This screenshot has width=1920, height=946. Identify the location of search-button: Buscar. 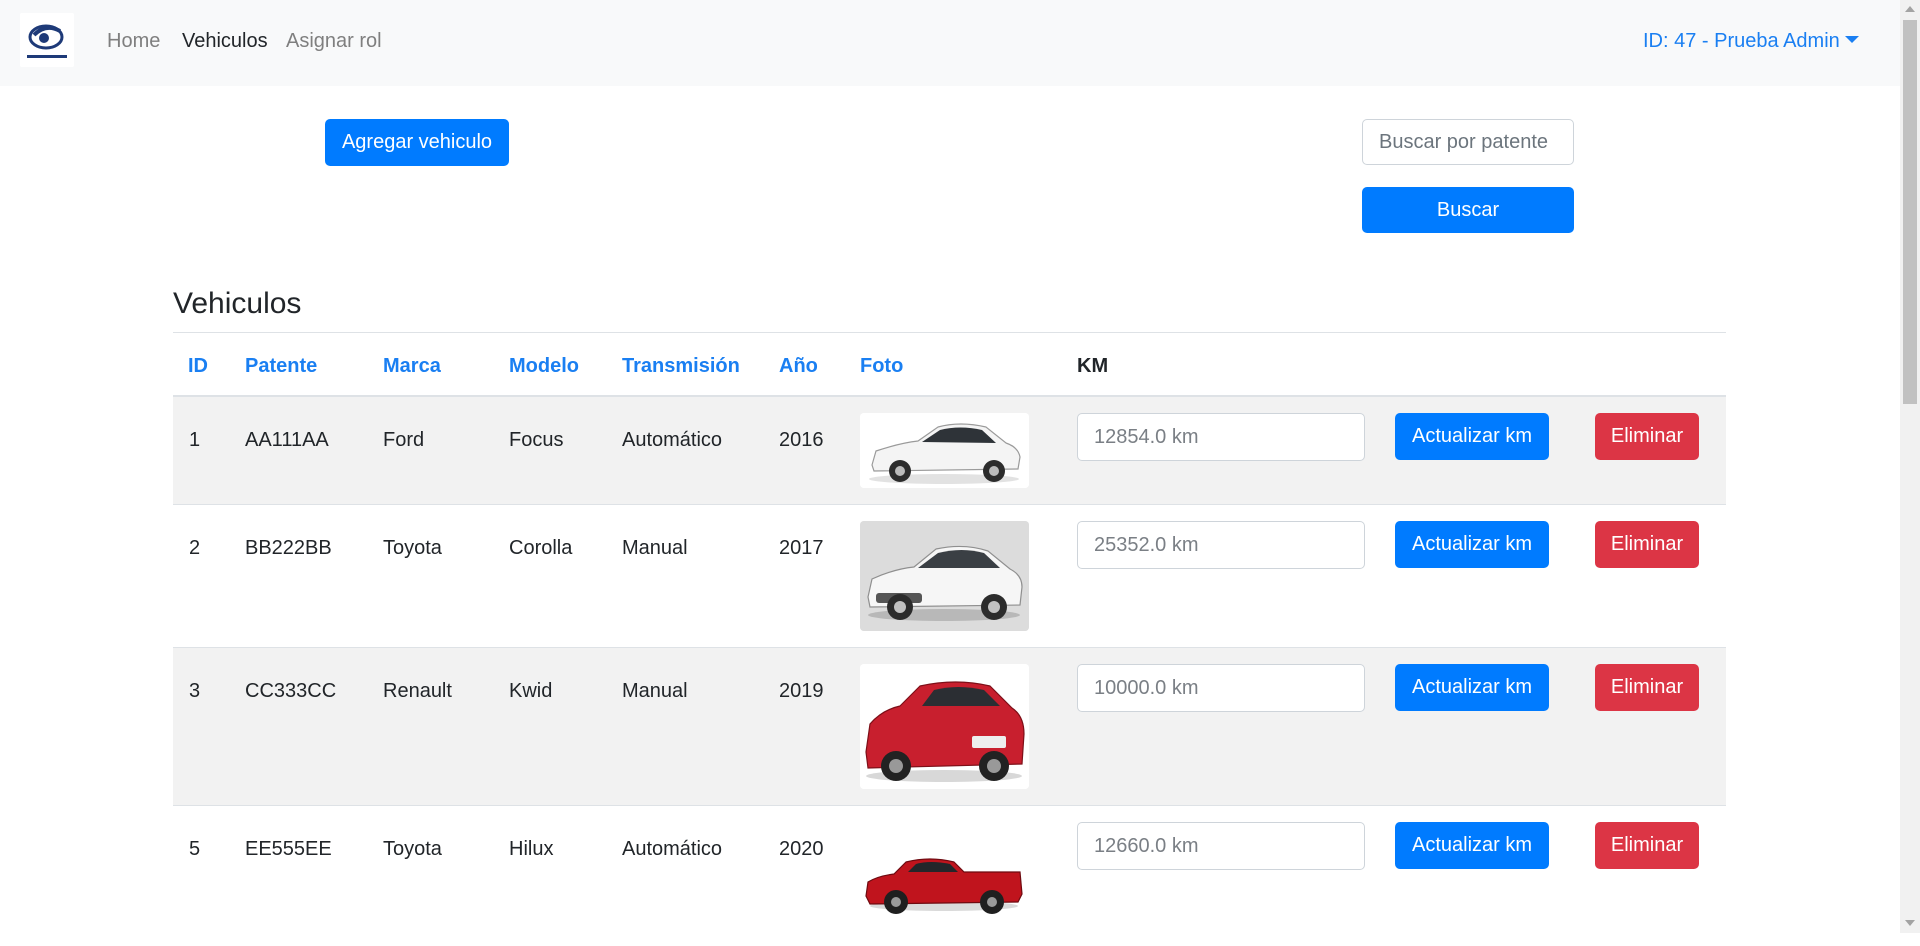
(1468, 210).